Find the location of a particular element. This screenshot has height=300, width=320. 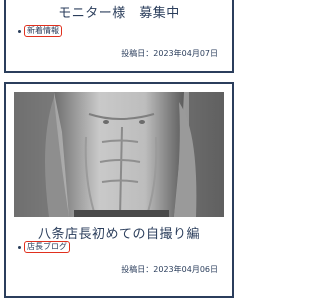

post-date: 投稿日：2023年04月07日 is located at coordinates (169, 53).